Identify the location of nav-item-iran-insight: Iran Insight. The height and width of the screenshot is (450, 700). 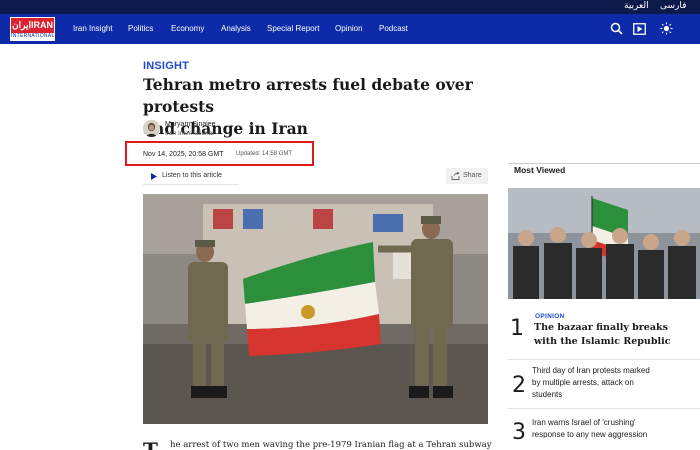
(93, 28).